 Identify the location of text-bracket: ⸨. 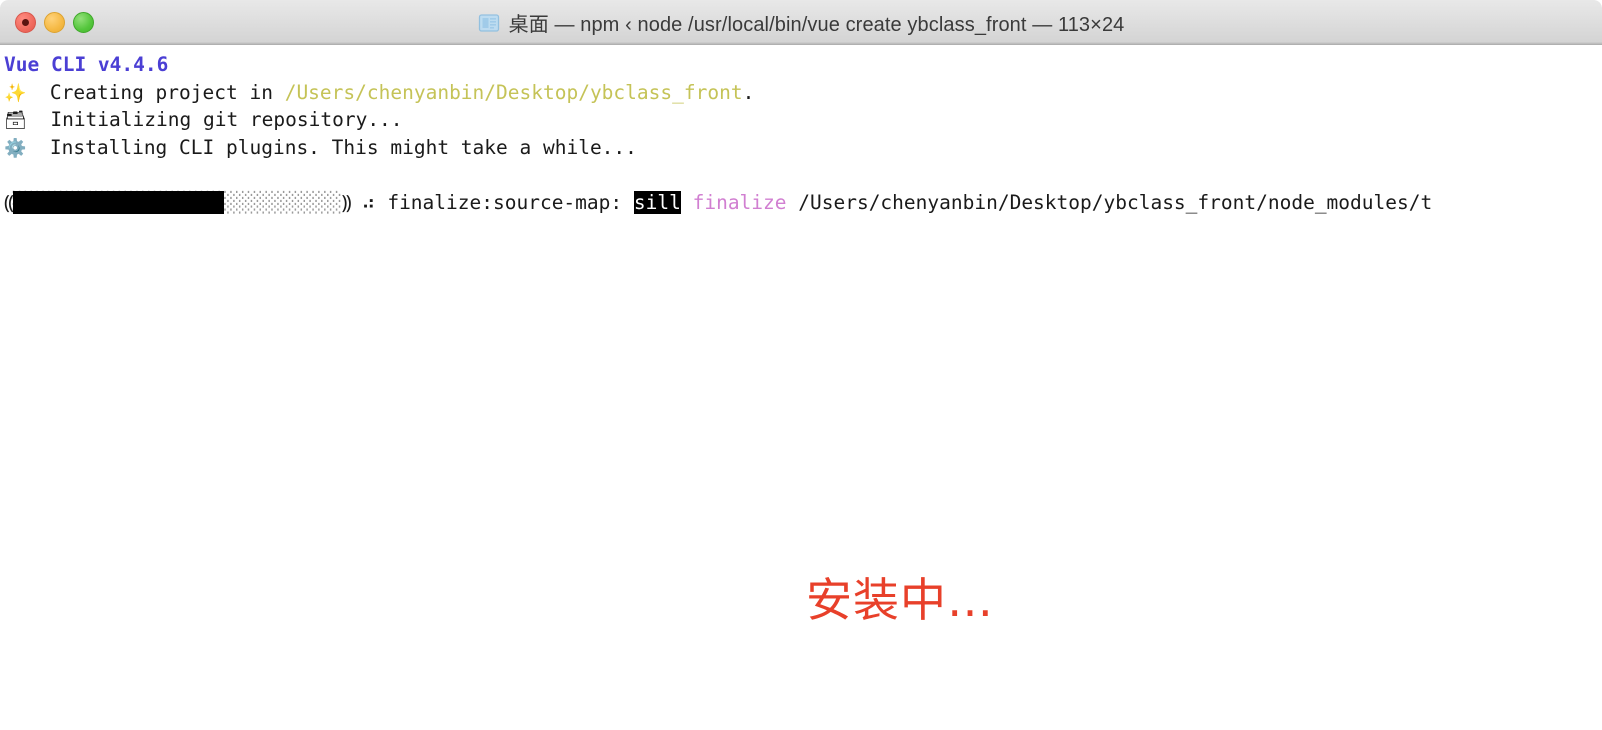
(9, 202).